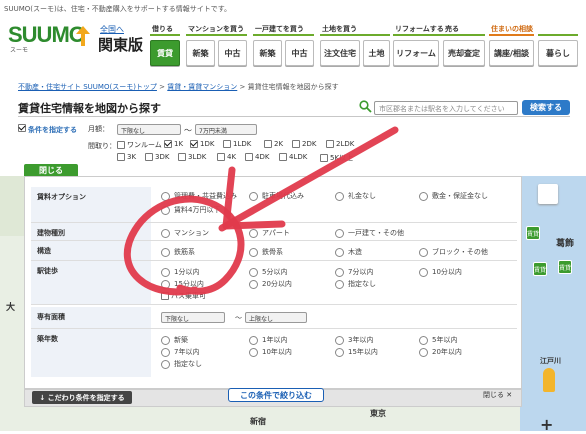 Image resolution: width=586 pixels, height=434 pixels. I want to click on layout-option: 2K, so click(273, 144).